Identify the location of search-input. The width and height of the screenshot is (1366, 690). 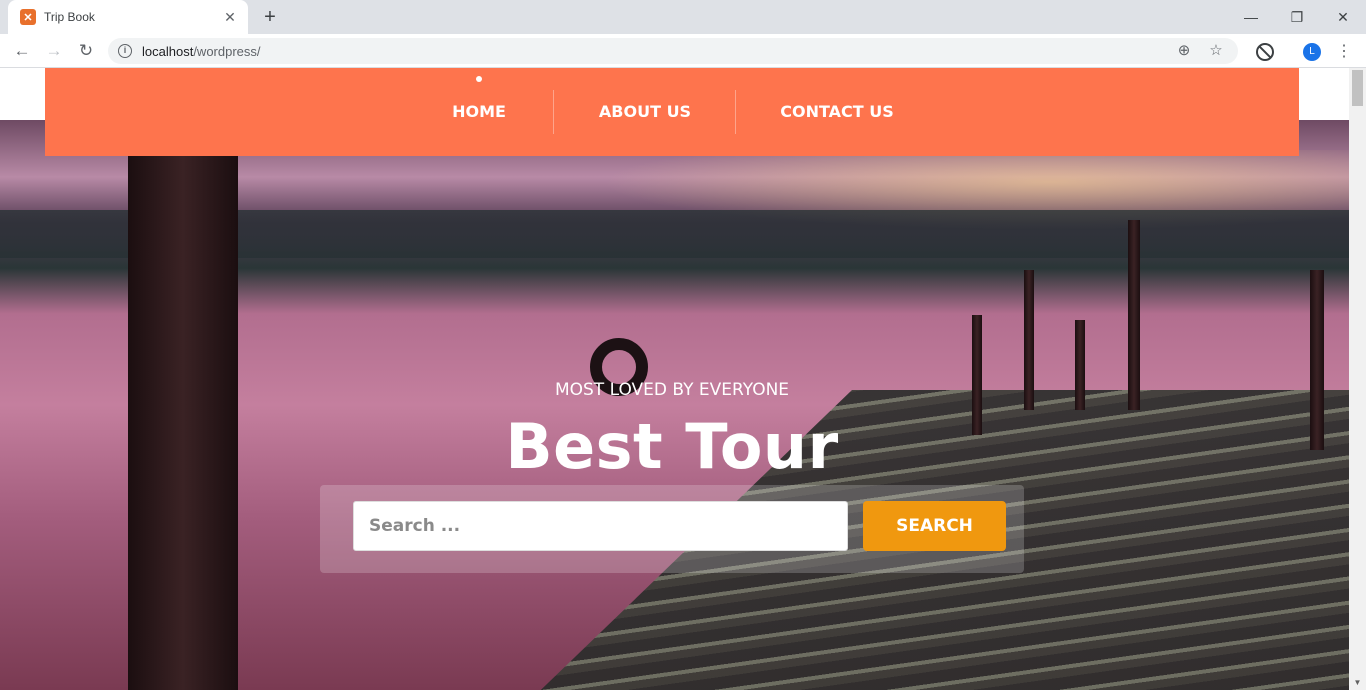
(600, 526).